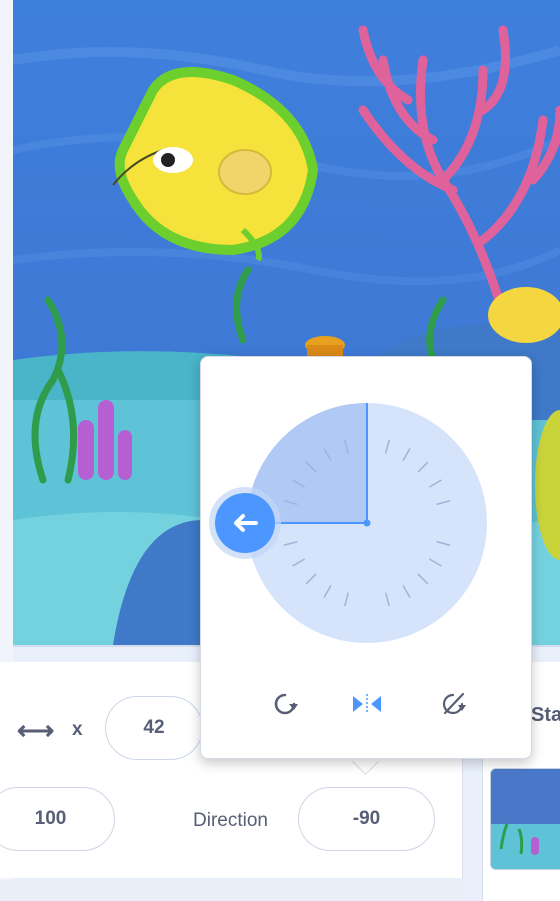  I want to click on rotation-dont-rotate-button, so click(455, 704).